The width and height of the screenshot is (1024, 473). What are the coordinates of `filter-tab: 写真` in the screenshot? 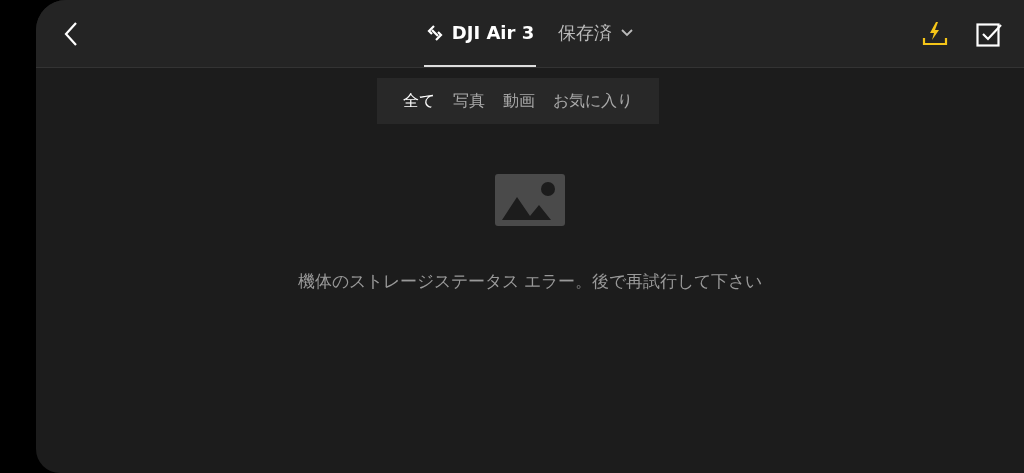 It's located at (469, 101).